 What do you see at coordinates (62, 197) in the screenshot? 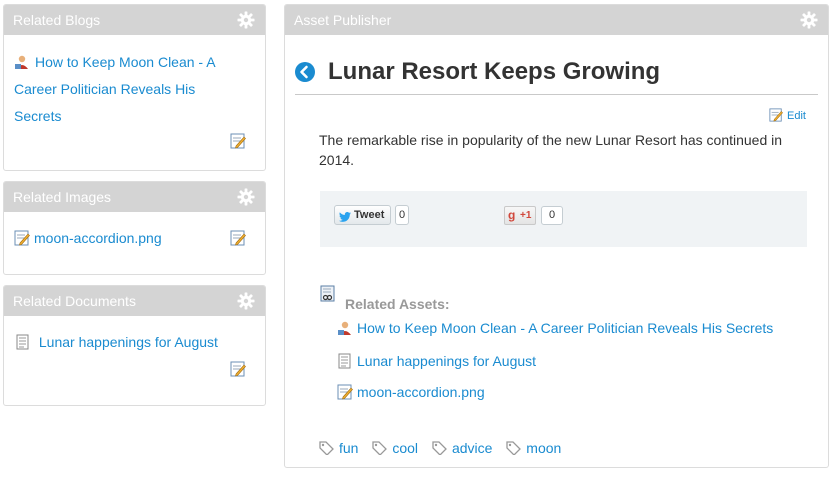
I see `related-images-title: Related Images` at bounding box center [62, 197].